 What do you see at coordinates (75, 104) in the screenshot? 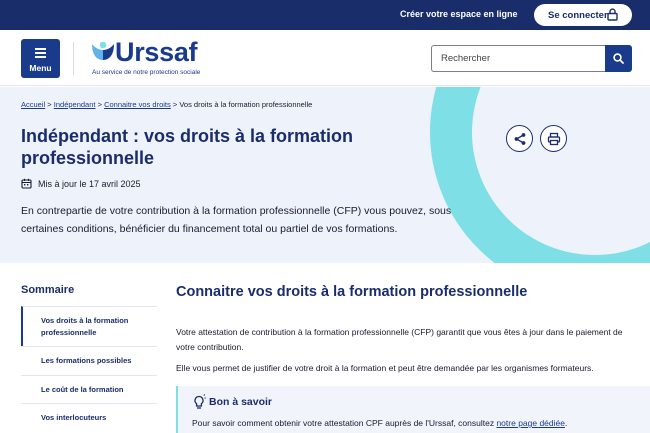
I see `breadcrumb-item-independant: Indépendant` at bounding box center [75, 104].